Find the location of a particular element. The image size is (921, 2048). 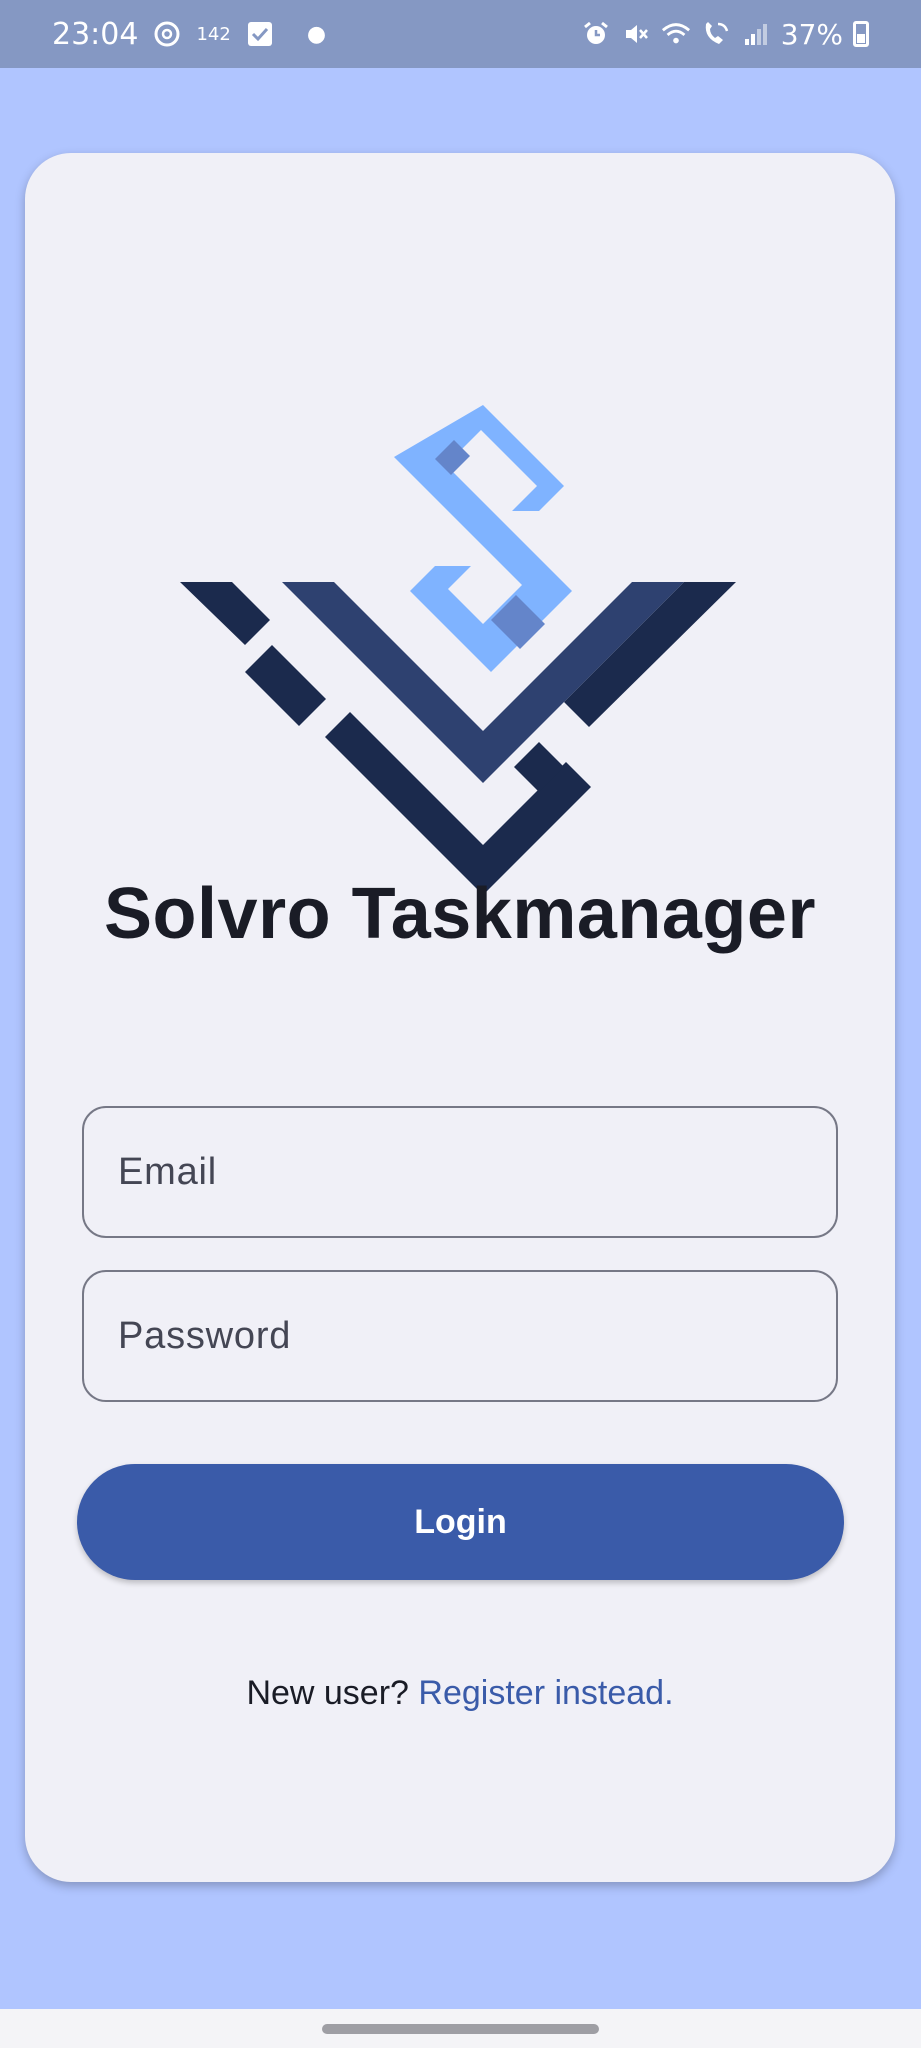

solvro-logo is located at coordinates (458, 650).